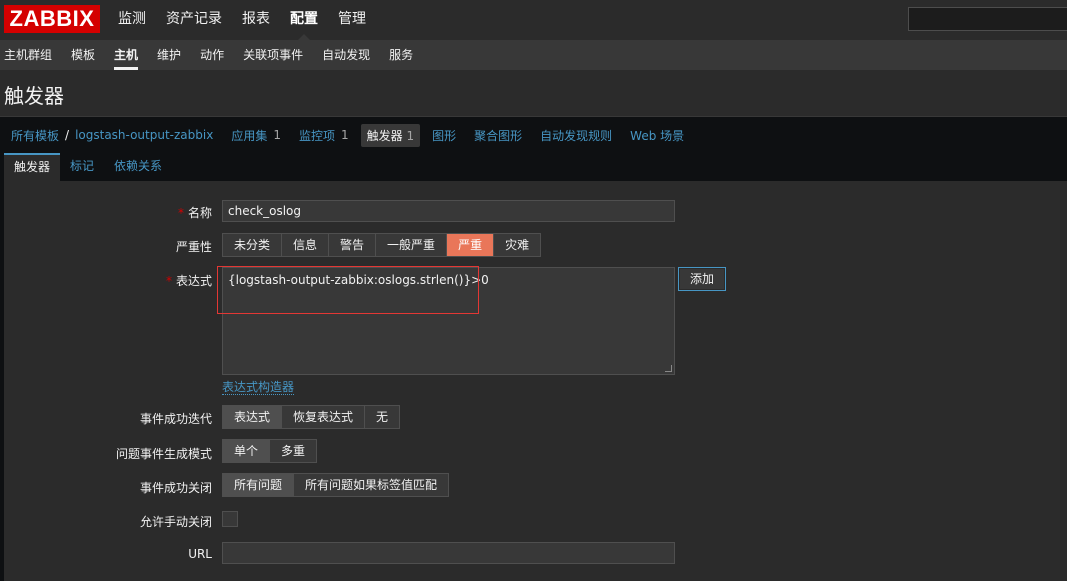  What do you see at coordinates (533, 93) in the screenshot?
I see `page-header: 触发器` at bounding box center [533, 93].